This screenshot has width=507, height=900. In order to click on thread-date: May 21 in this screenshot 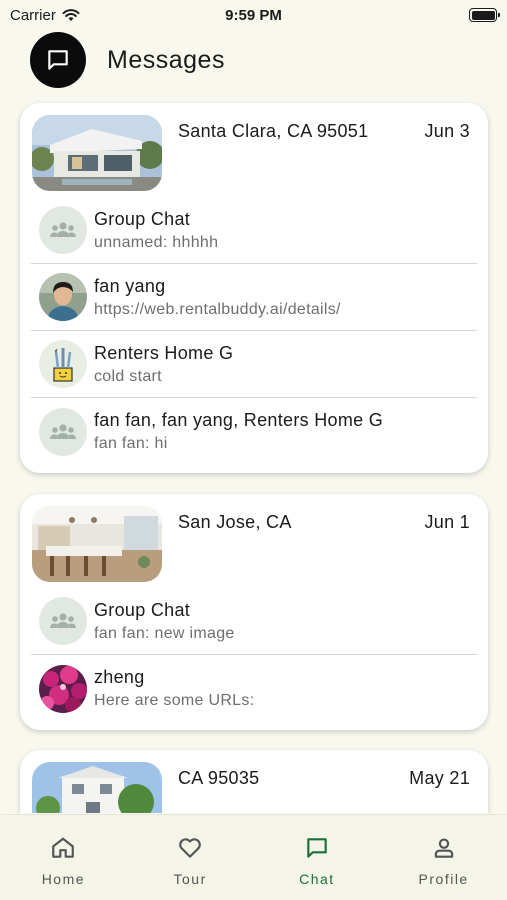, I will do `click(439, 778)`.